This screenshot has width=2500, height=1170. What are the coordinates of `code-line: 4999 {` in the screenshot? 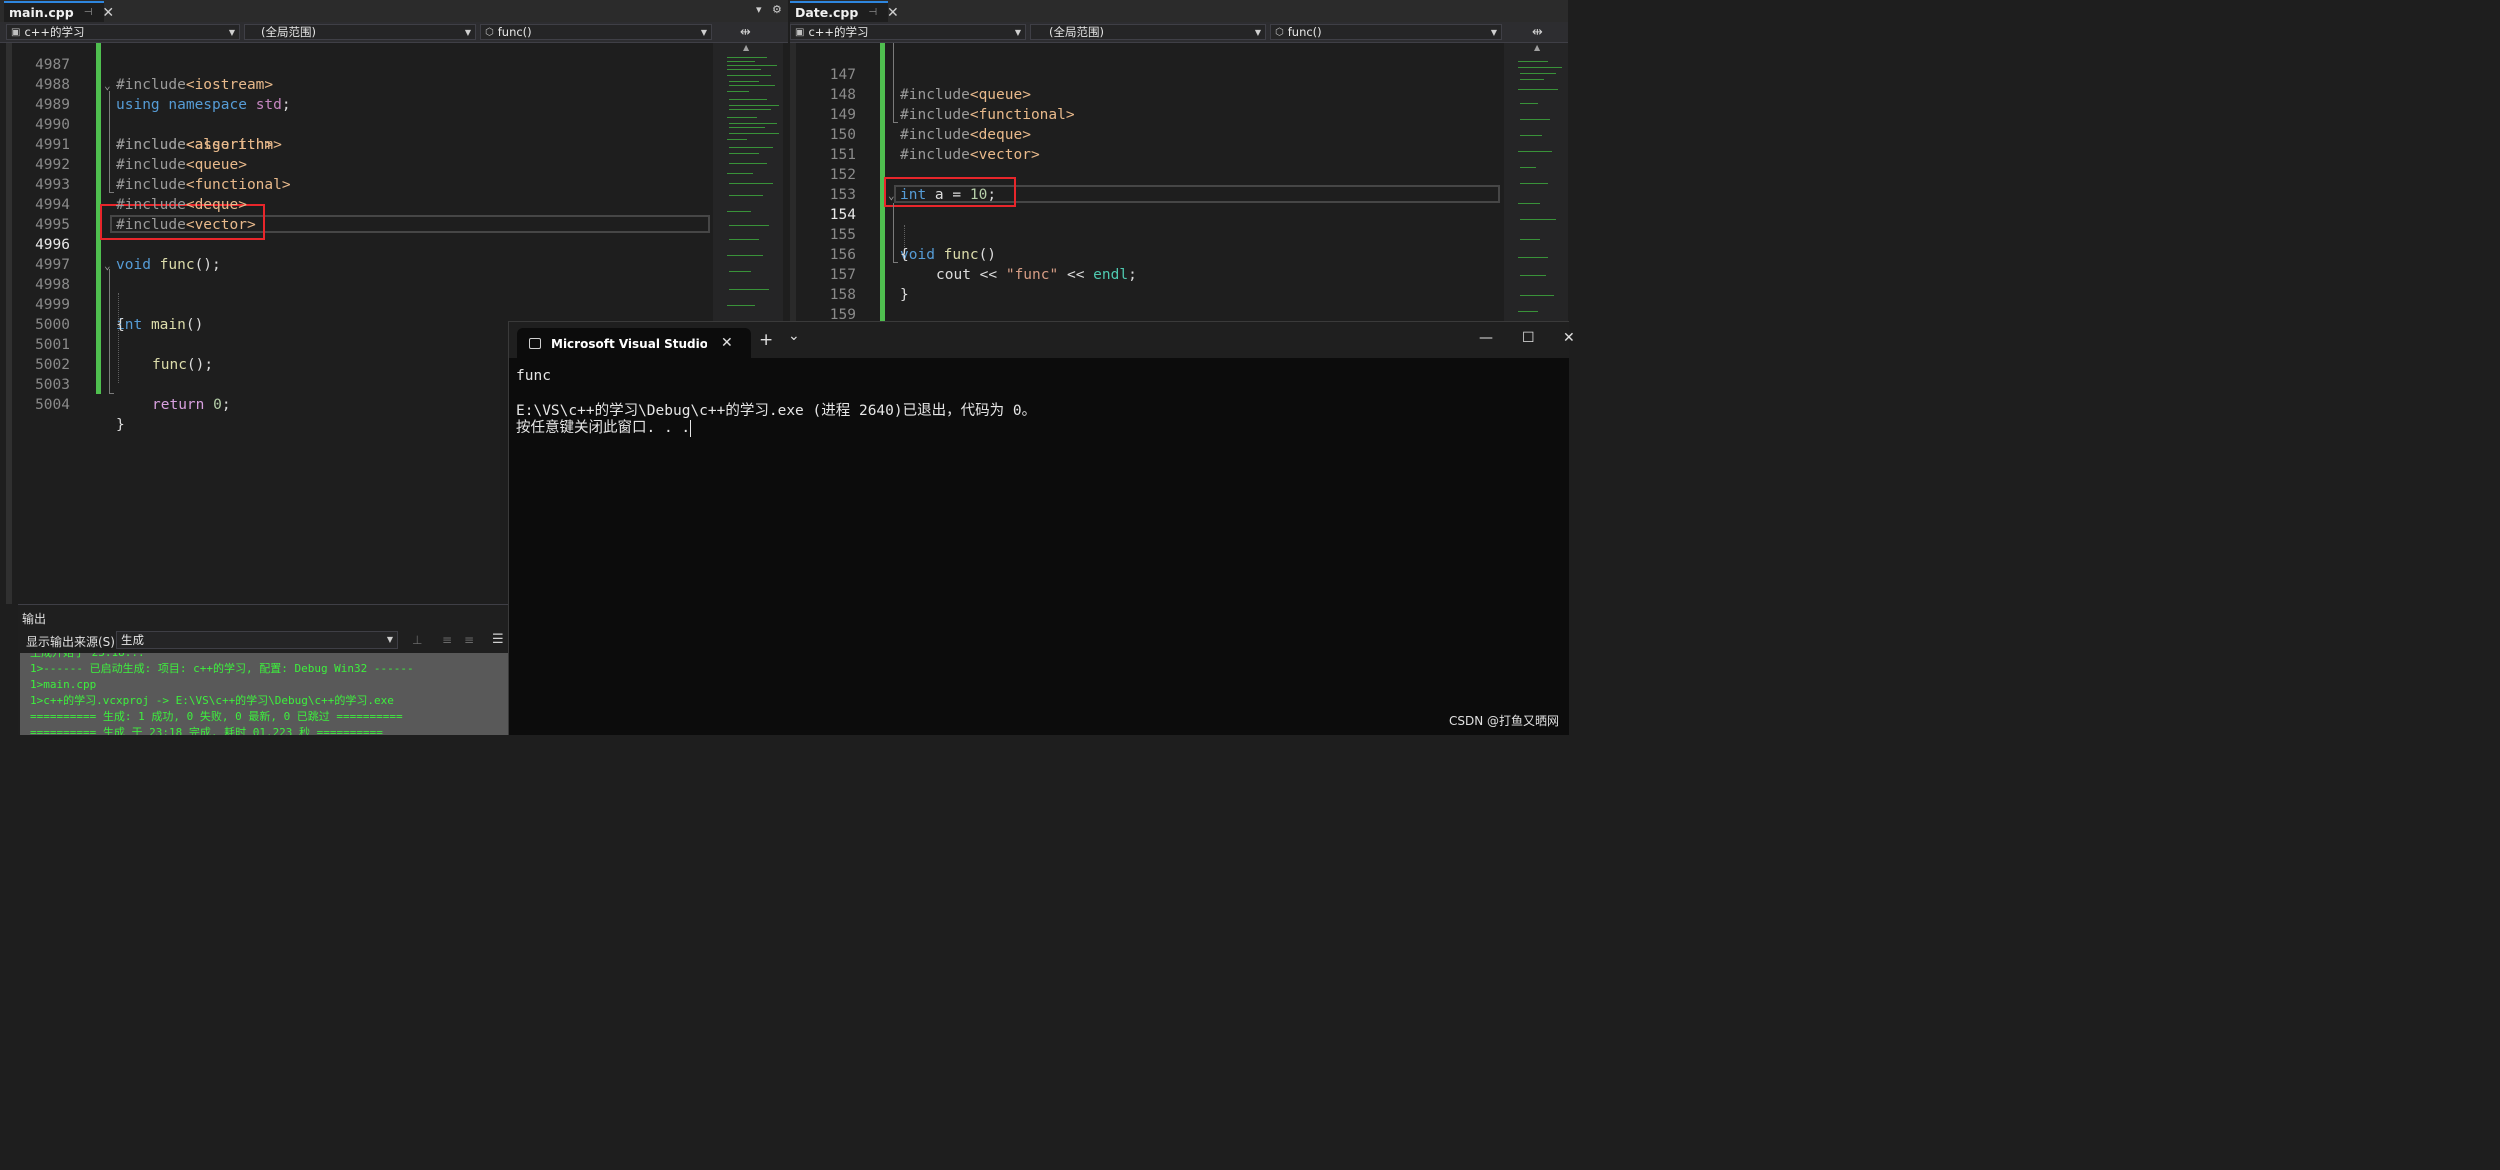 It's located at (68, 304).